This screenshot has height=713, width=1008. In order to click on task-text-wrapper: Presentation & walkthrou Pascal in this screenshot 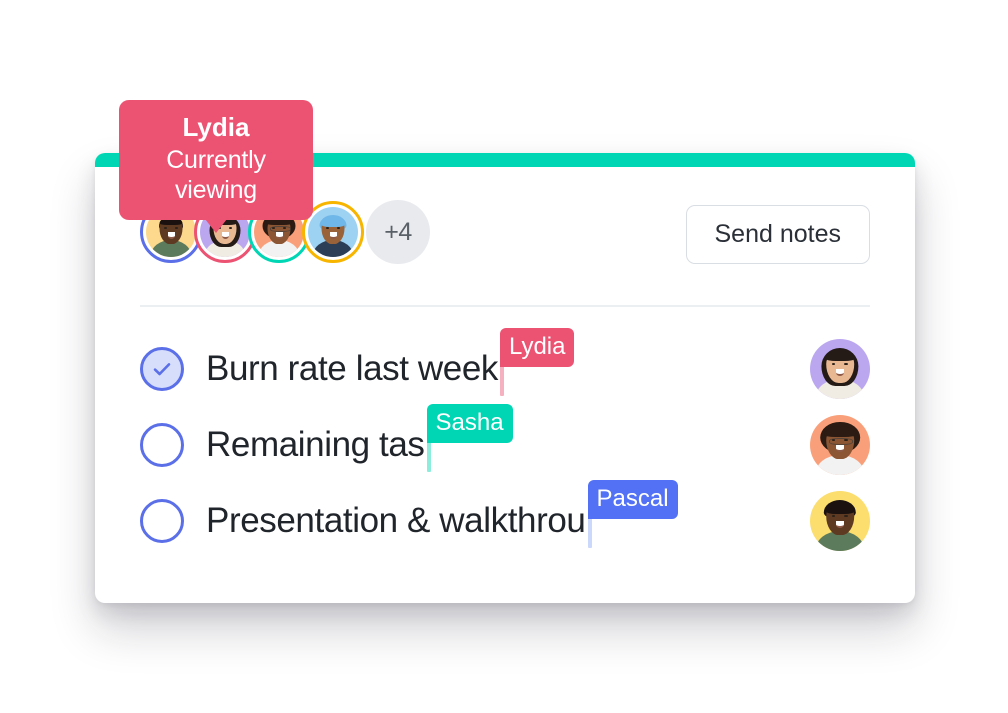, I will do `click(442, 514)`.